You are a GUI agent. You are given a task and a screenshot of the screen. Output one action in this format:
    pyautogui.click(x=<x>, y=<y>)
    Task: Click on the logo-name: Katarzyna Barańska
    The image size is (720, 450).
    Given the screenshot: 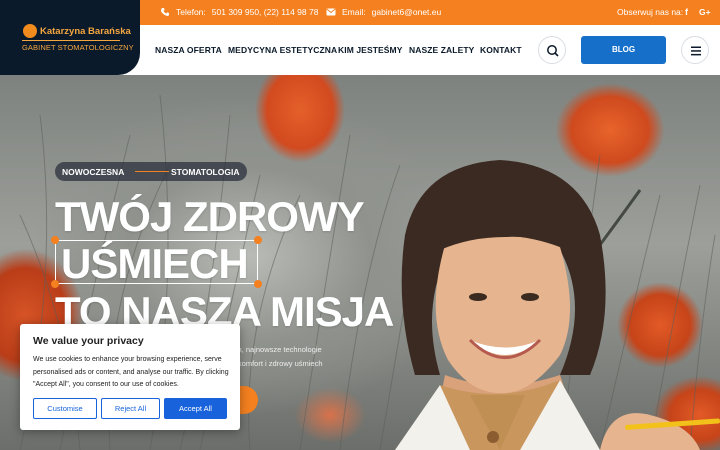 What is the action you would take?
    pyautogui.click(x=85, y=31)
    